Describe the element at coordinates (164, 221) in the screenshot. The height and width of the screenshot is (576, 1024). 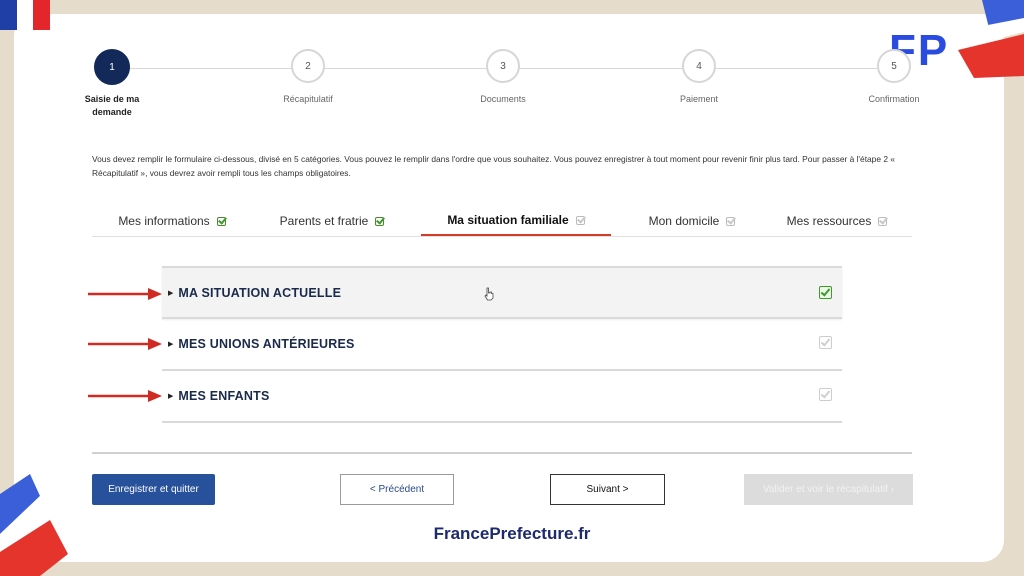
I see `tab-label: Mes informations` at that location.